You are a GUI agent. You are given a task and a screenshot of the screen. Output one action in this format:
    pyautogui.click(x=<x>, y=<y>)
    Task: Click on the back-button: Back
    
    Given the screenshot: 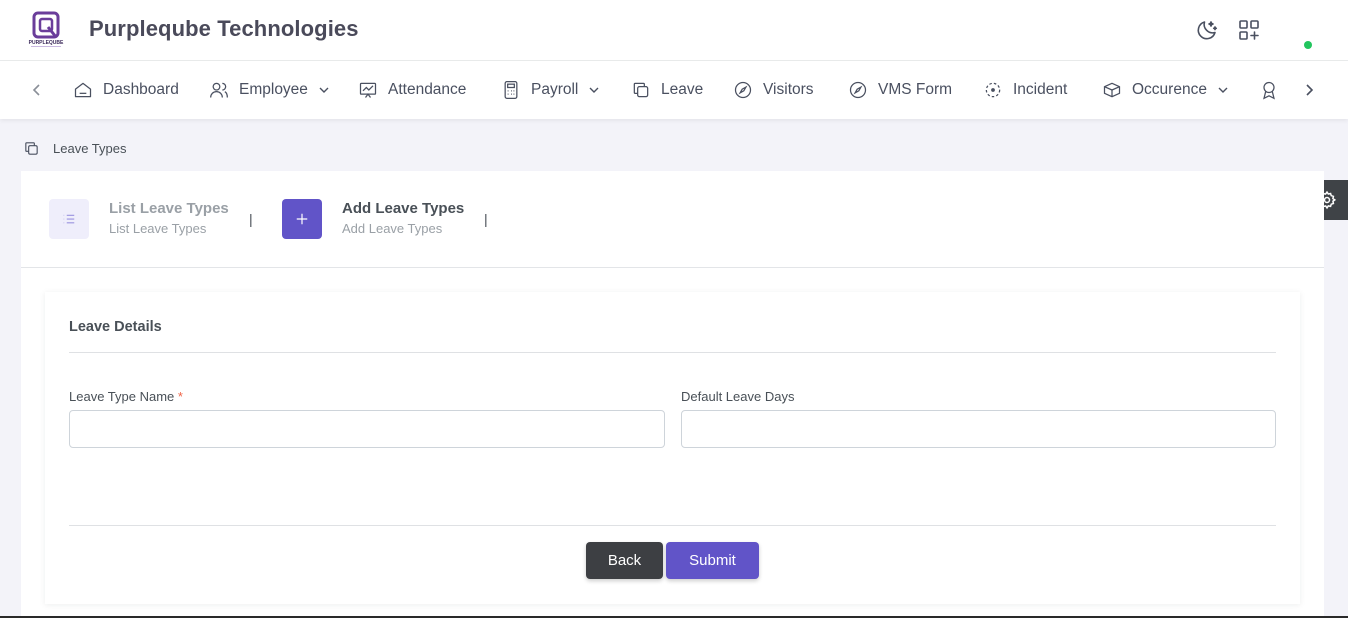 What is the action you would take?
    pyautogui.click(x=624, y=560)
    